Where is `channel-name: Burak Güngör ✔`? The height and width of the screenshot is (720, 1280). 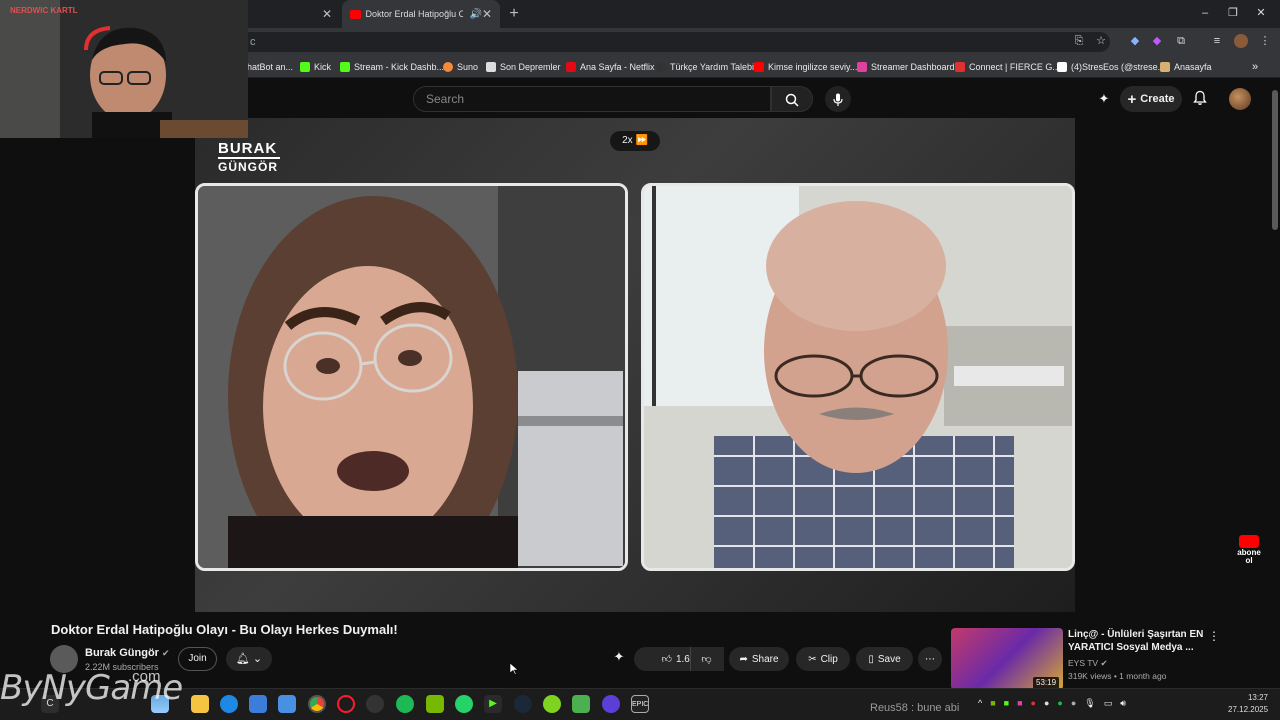 channel-name: Burak Güngör ✔ is located at coordinates (127, 653).